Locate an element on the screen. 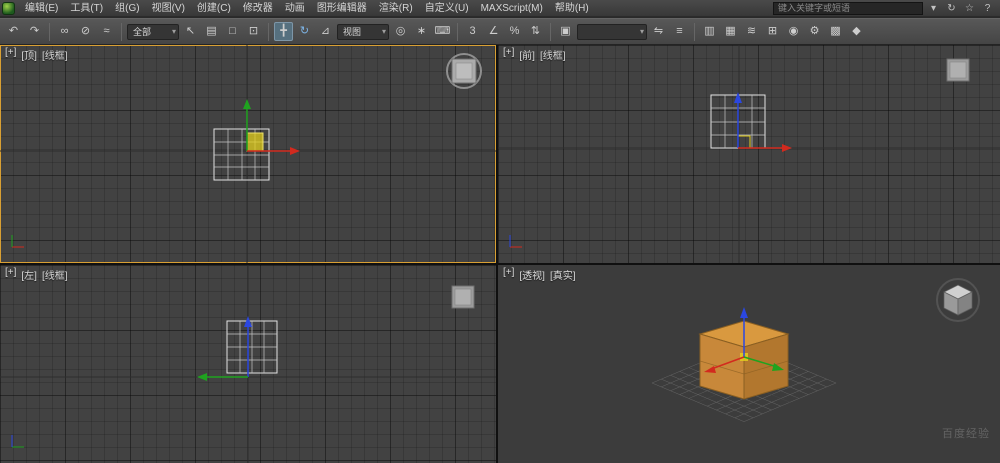 The image size is (1000, 463). gizmo-plane-corner is located at coordinates (744, 141).